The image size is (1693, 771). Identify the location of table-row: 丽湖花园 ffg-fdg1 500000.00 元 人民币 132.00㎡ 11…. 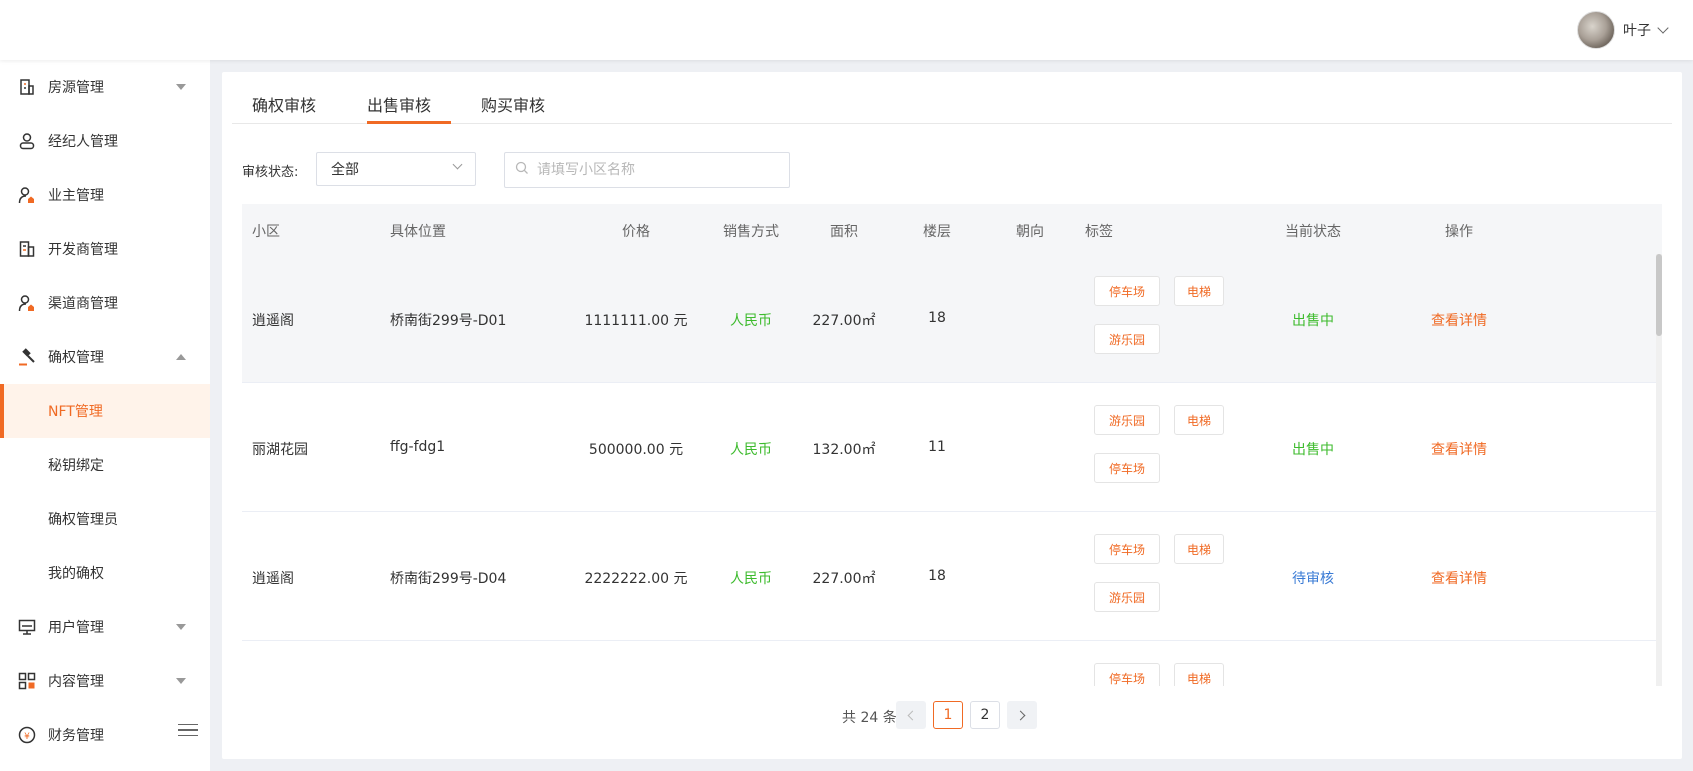
(952, 447).